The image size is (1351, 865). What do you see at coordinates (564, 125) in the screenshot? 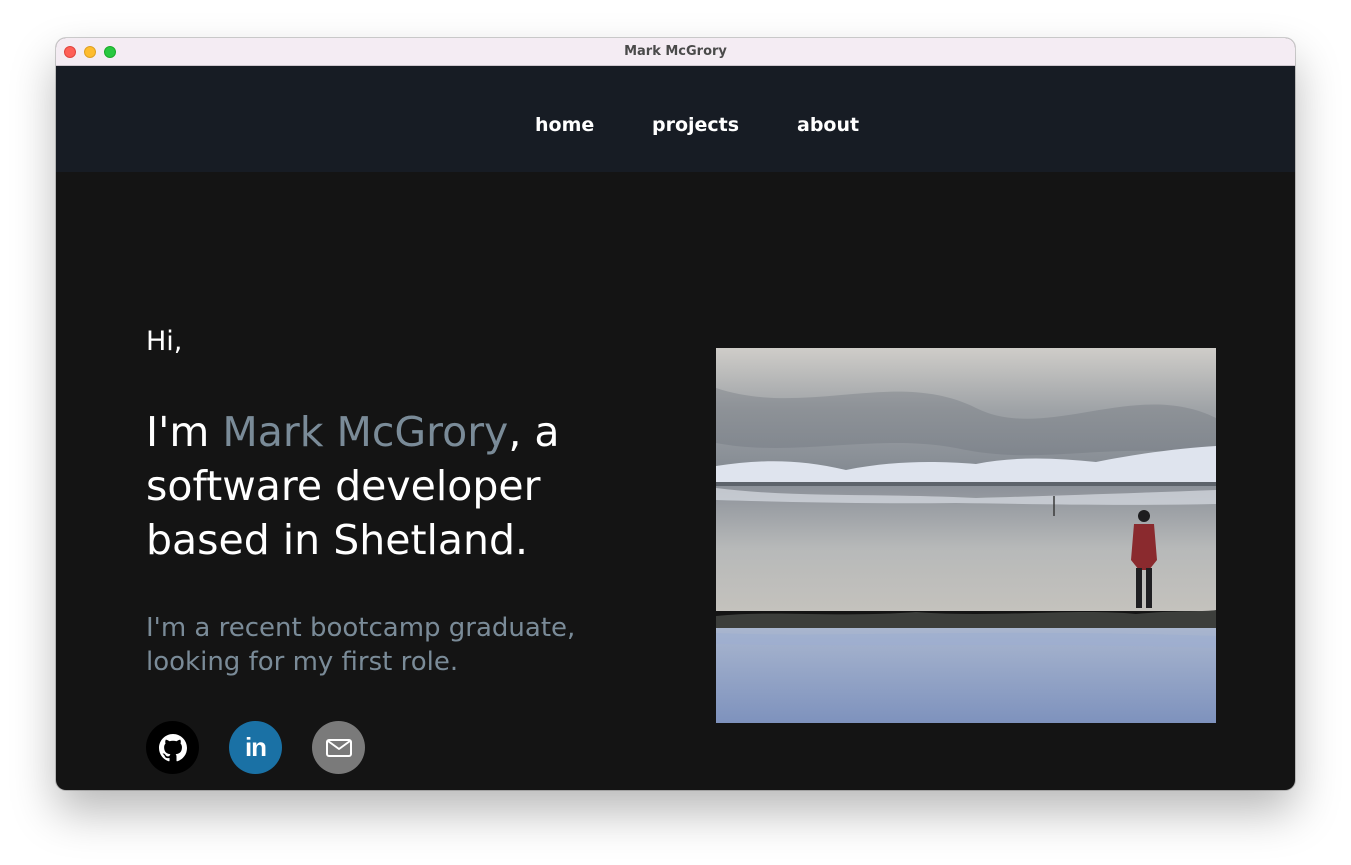
I see `nav-home-link: home` at bounding box center [564, 125].